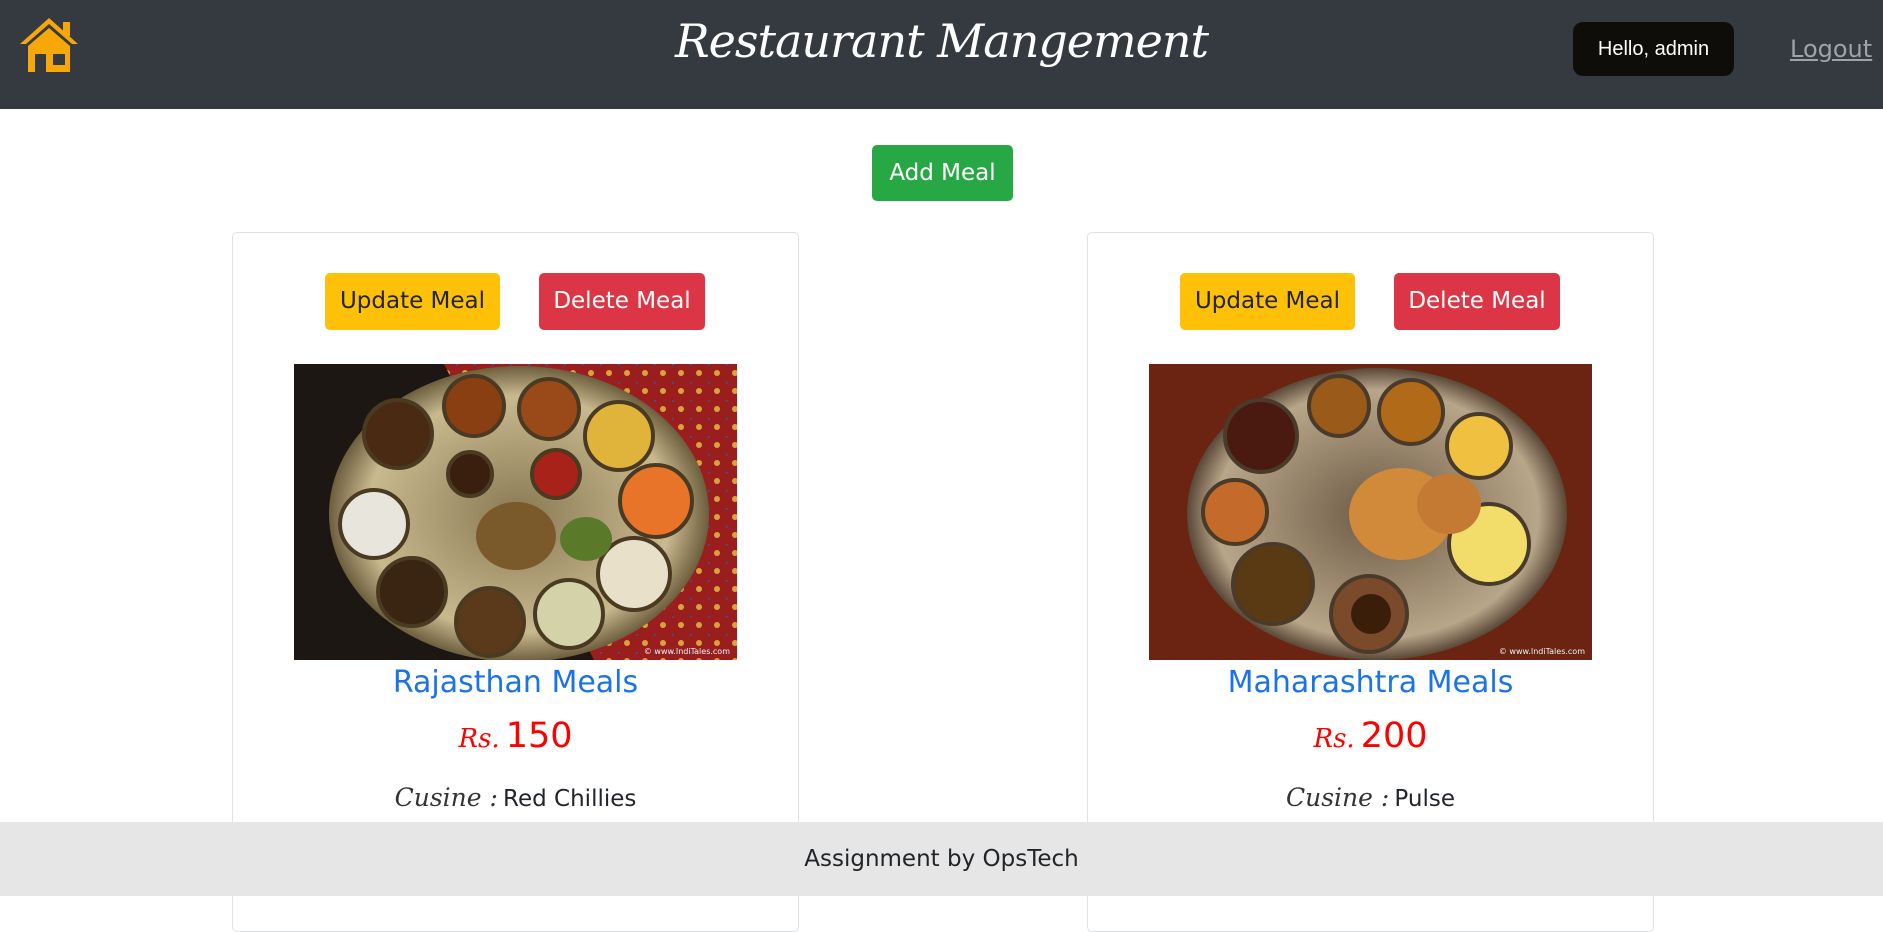 The width and height of the screenshot is (1883, 932). I want to click on footer-text: Assignment by OpsTech, so click(941, 859).